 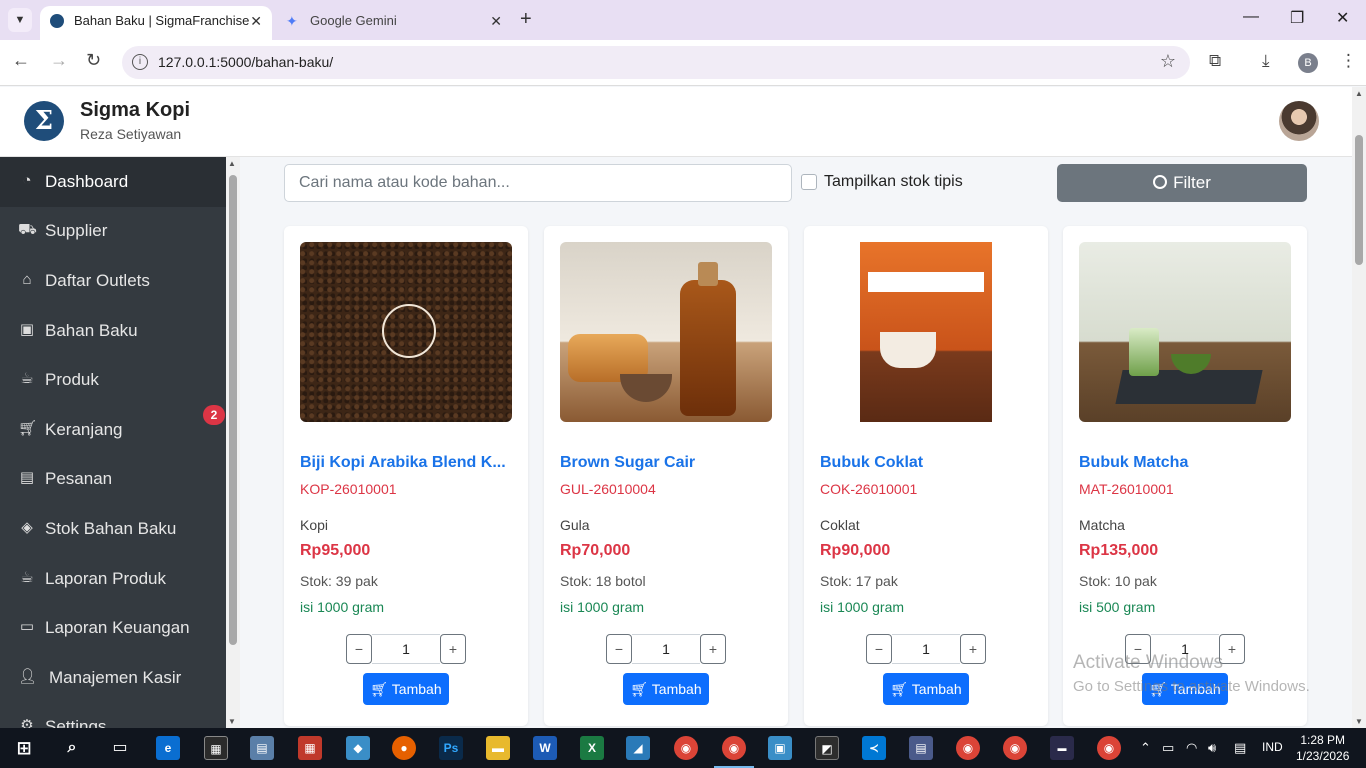 I want to click on sidebar-item-dashboard: ◔ Dashboard, so click(x=113, y=182).